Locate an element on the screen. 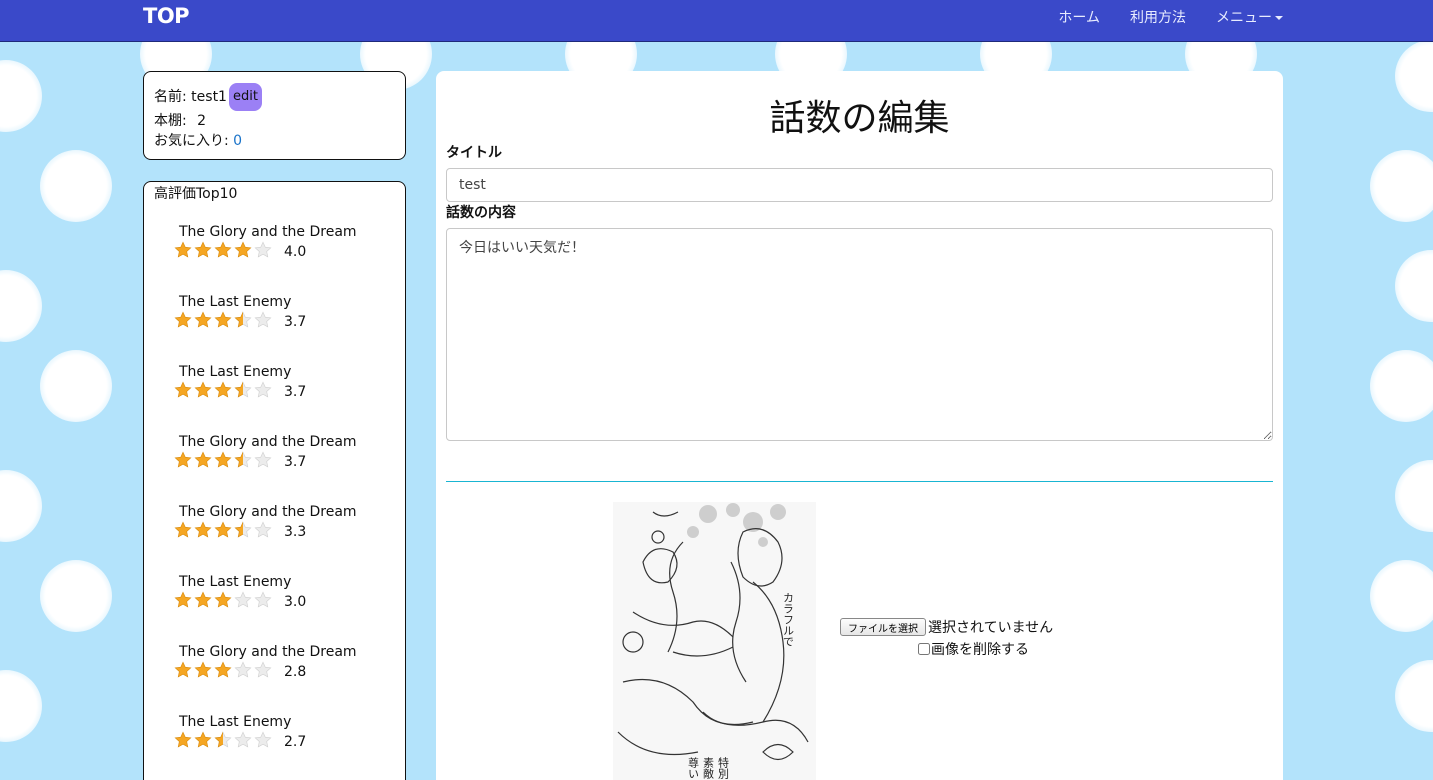 The width and height of the screenshot is (1433, 780). ranking-item: The Glory and the Dream 2.8 is located at coordinates (284, 678).